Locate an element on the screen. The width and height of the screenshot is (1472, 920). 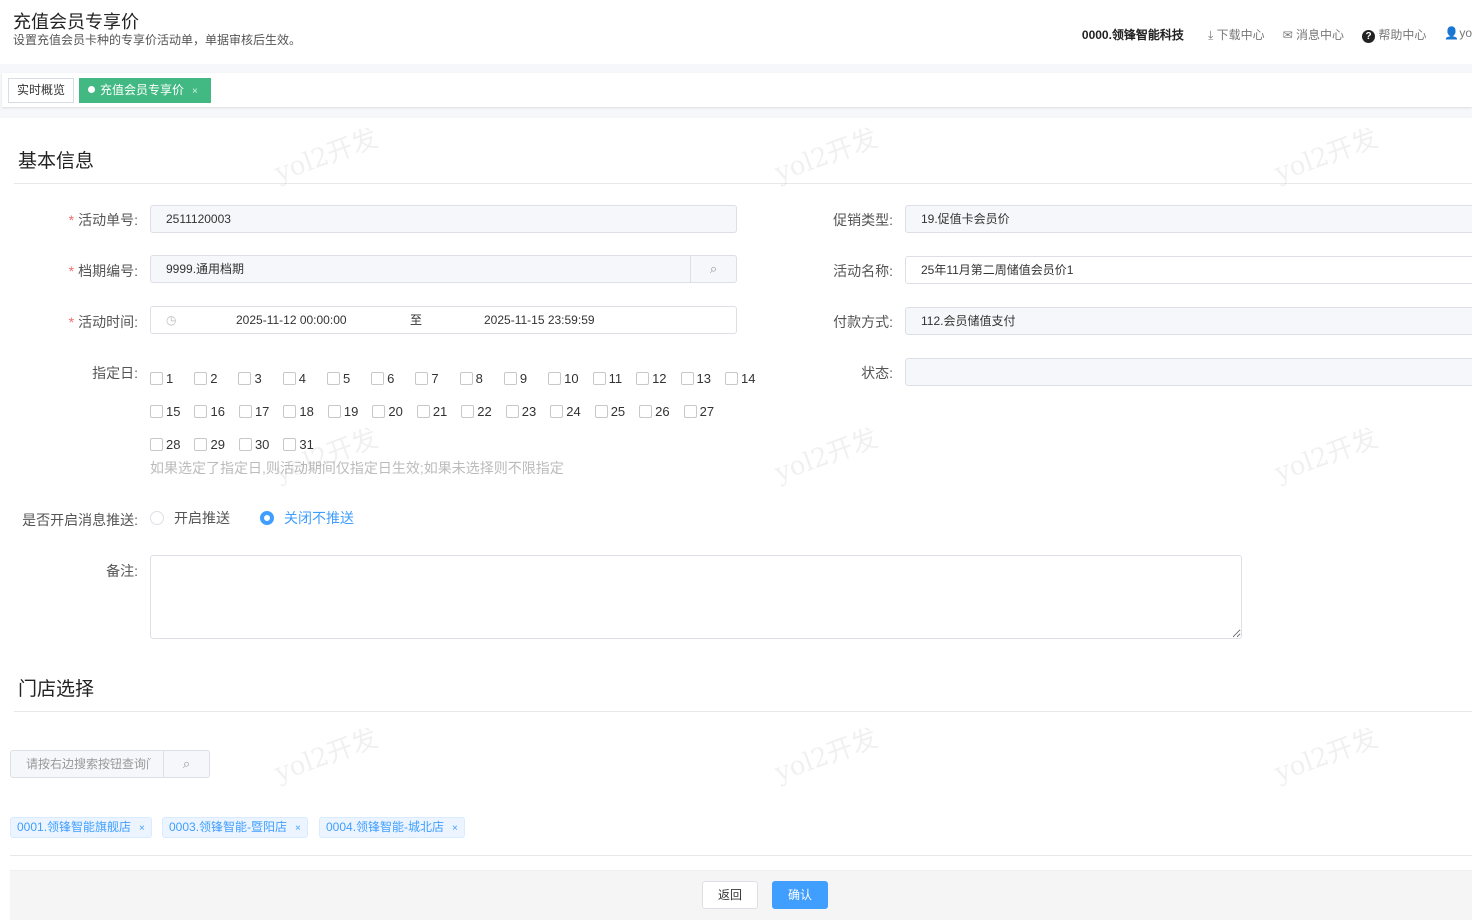
help-icon: ? is located at coordinates (1368, 36).